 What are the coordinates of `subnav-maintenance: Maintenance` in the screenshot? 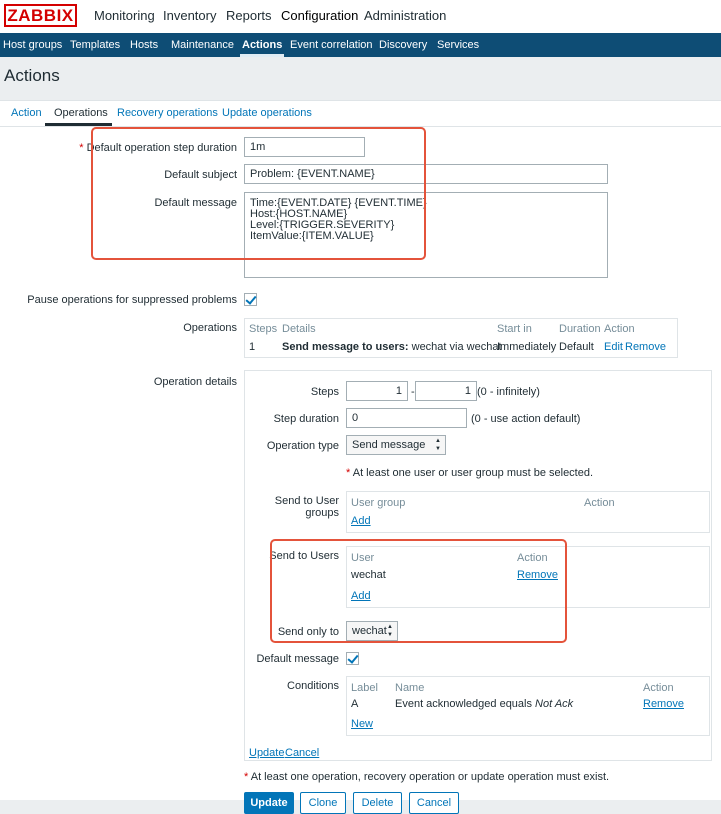 It's located at (202, 45).